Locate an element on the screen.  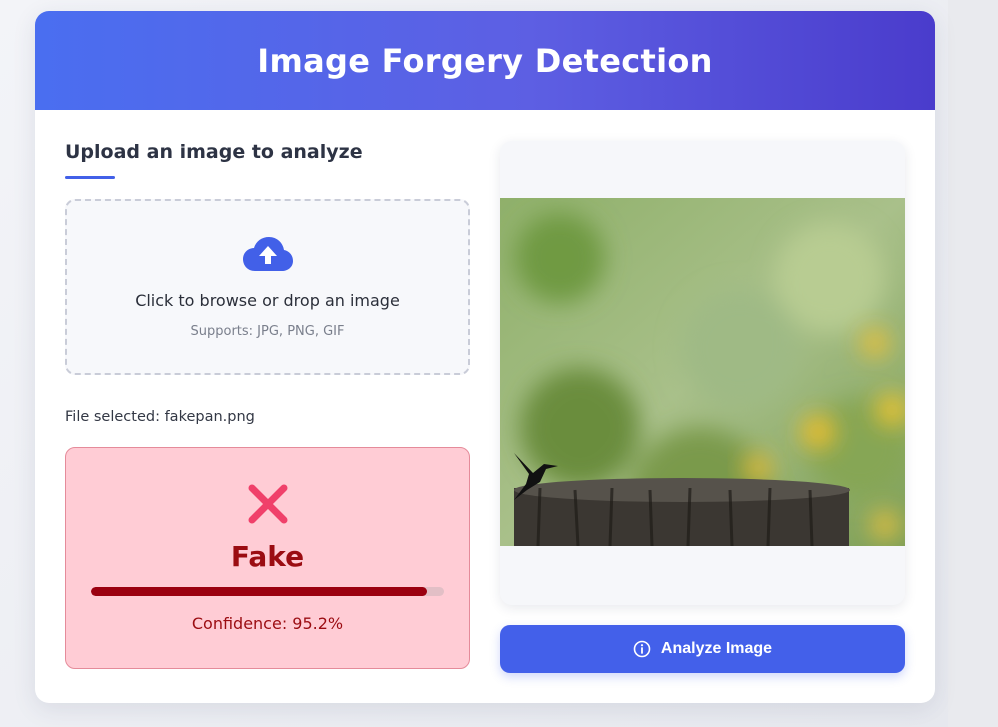
analyze-image-button: Analyze Image is located at coordinates (702, 649).